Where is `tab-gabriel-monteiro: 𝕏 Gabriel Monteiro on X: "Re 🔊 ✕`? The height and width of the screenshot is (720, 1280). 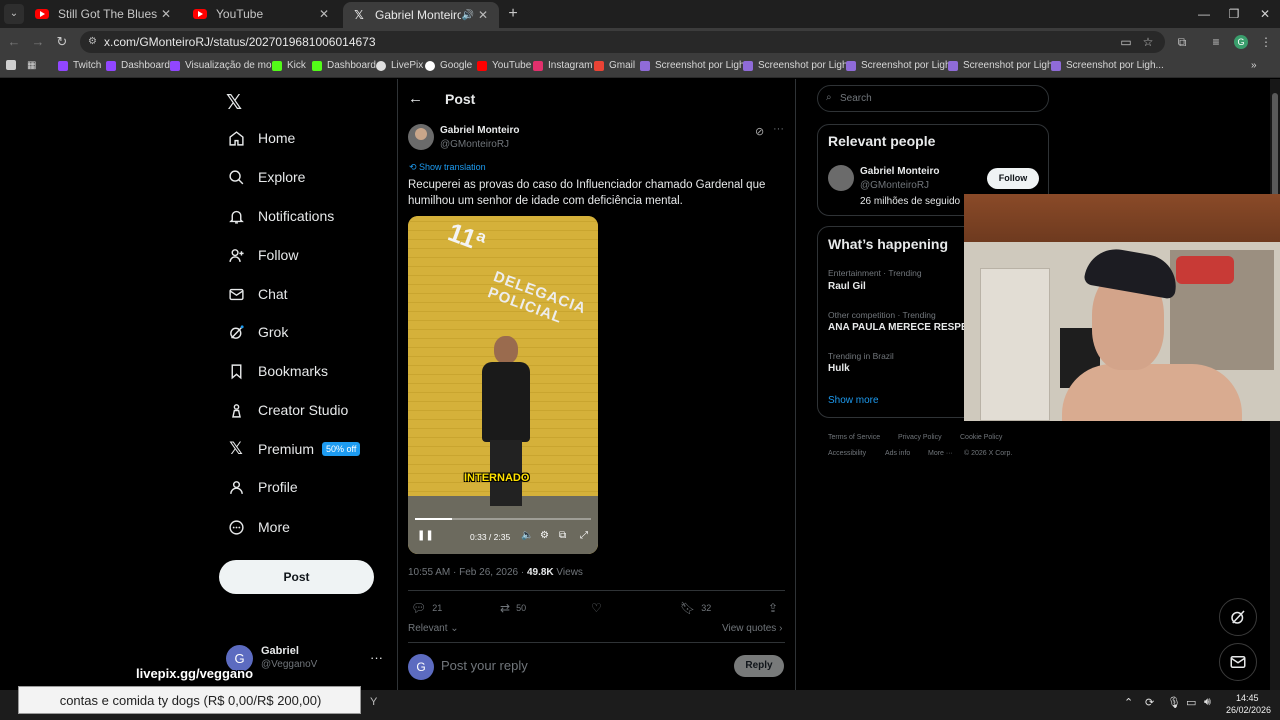 tab-gabriel-monteiro: 𝕏 Gabriel Monteiro on X: "Re 🔊 ✕ is located at coordinates (421, 15).